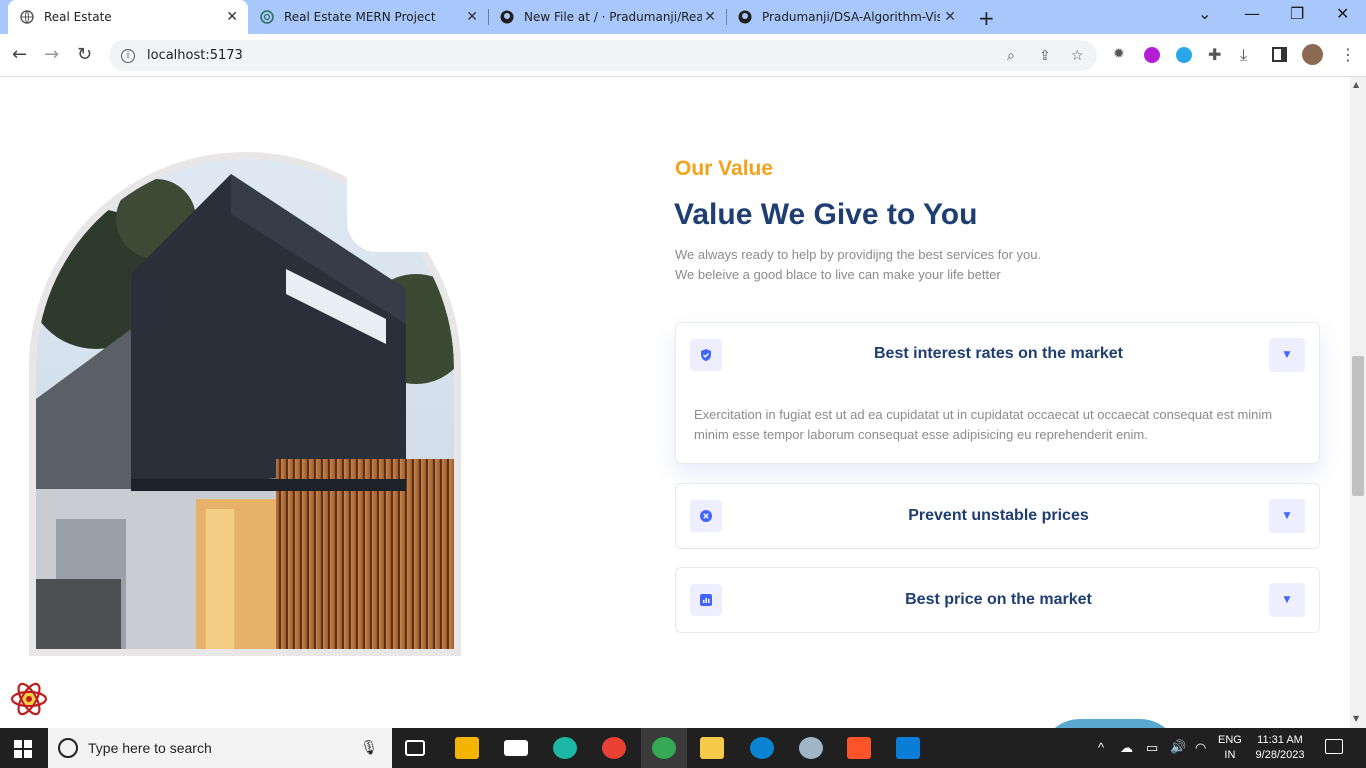 The height and width of the screenshot is (768, 1366). What do you see at coordinates (908, 748) in the screenshot?
I see `vscode-icon` at bounding box center [908, 748].